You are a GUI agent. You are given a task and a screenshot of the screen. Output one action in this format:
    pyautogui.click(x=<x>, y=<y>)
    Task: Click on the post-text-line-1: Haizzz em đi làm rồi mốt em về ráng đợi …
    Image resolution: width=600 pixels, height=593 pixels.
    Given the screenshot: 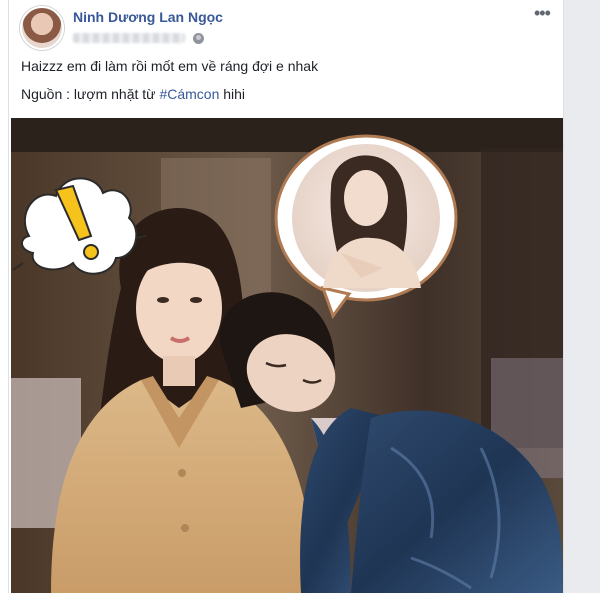 What is the action you would take?
    pyautogui.click(x=170, y=66)
    